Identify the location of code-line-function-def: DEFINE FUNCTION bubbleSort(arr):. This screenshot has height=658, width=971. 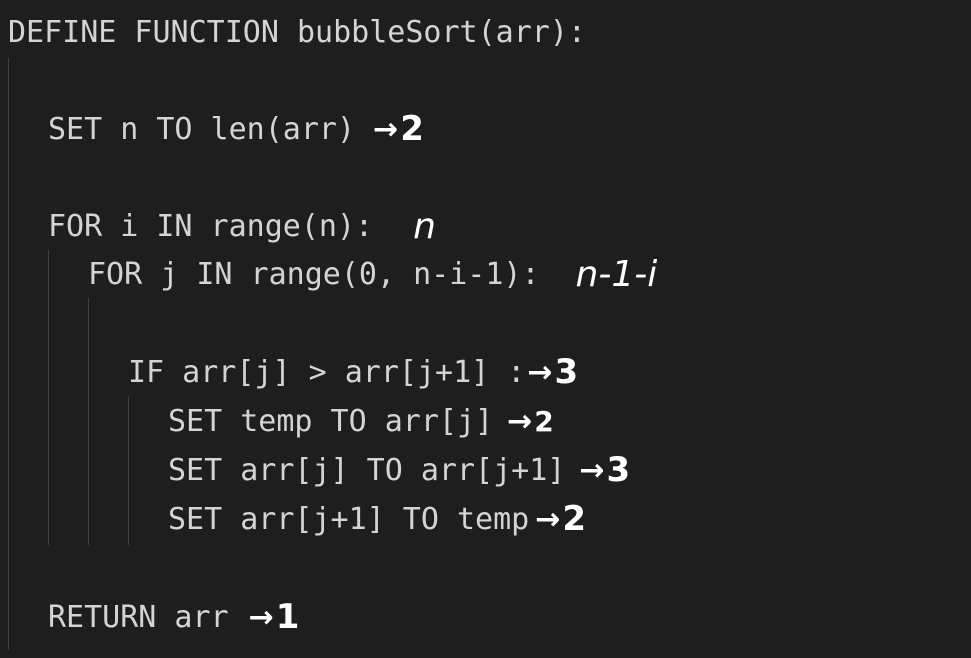
(485, 32).